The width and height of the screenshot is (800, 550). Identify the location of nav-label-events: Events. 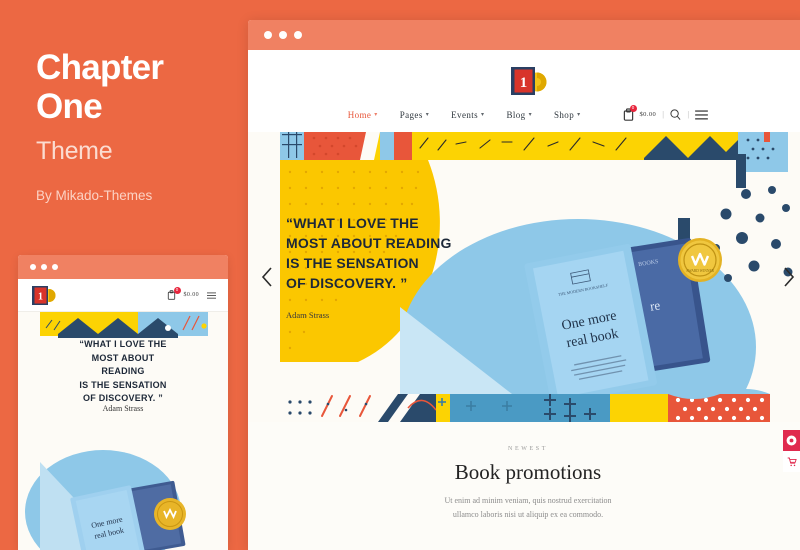
(465, 114).